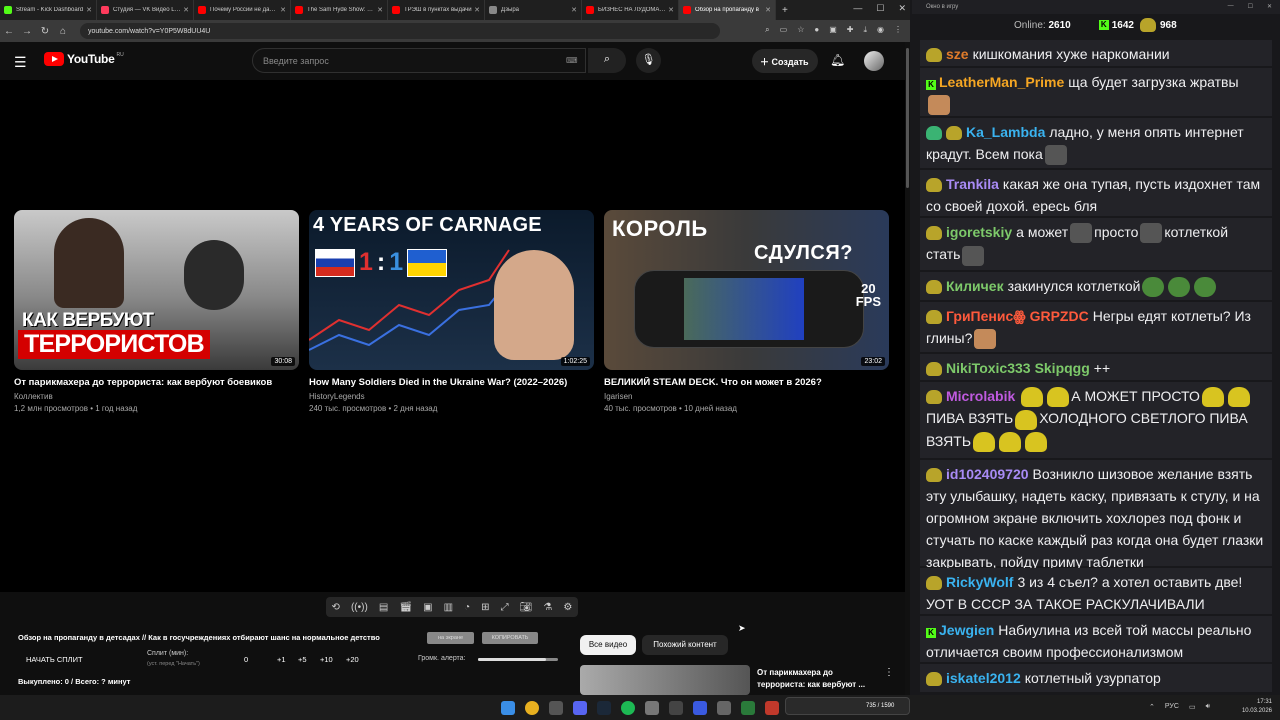  What do you see at coordinates (63, 31) in the screenshot?
I see `home-icon: ⌂` at bounding box center [63, 31].